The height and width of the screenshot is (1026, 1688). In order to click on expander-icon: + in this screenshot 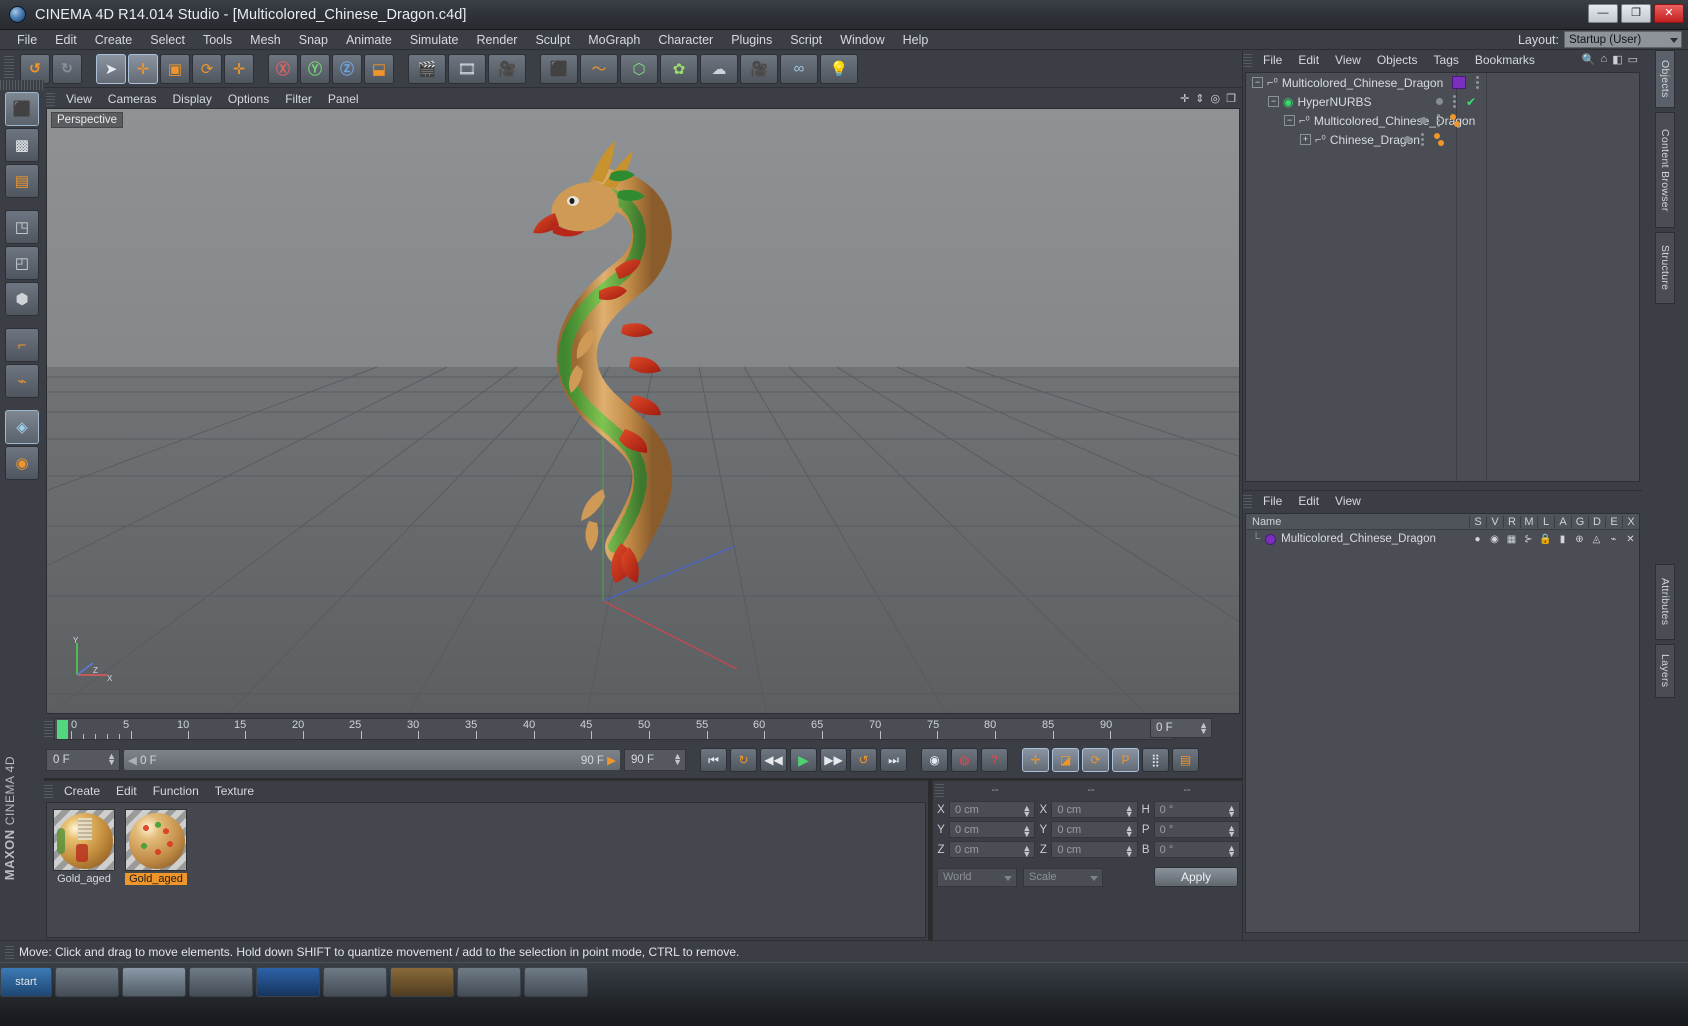, I will do `click(1305, 139)`.